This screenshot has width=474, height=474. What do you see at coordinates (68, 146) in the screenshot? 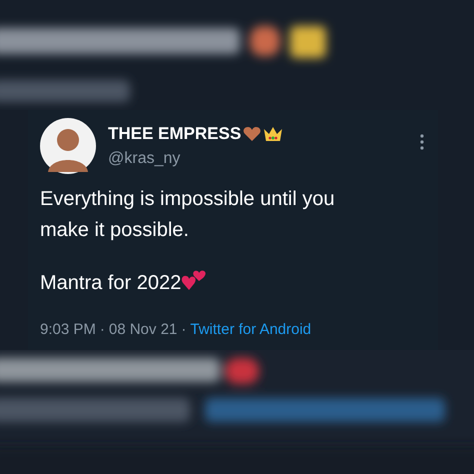
I see `avatar-icon` at bounding box center [68, 146].